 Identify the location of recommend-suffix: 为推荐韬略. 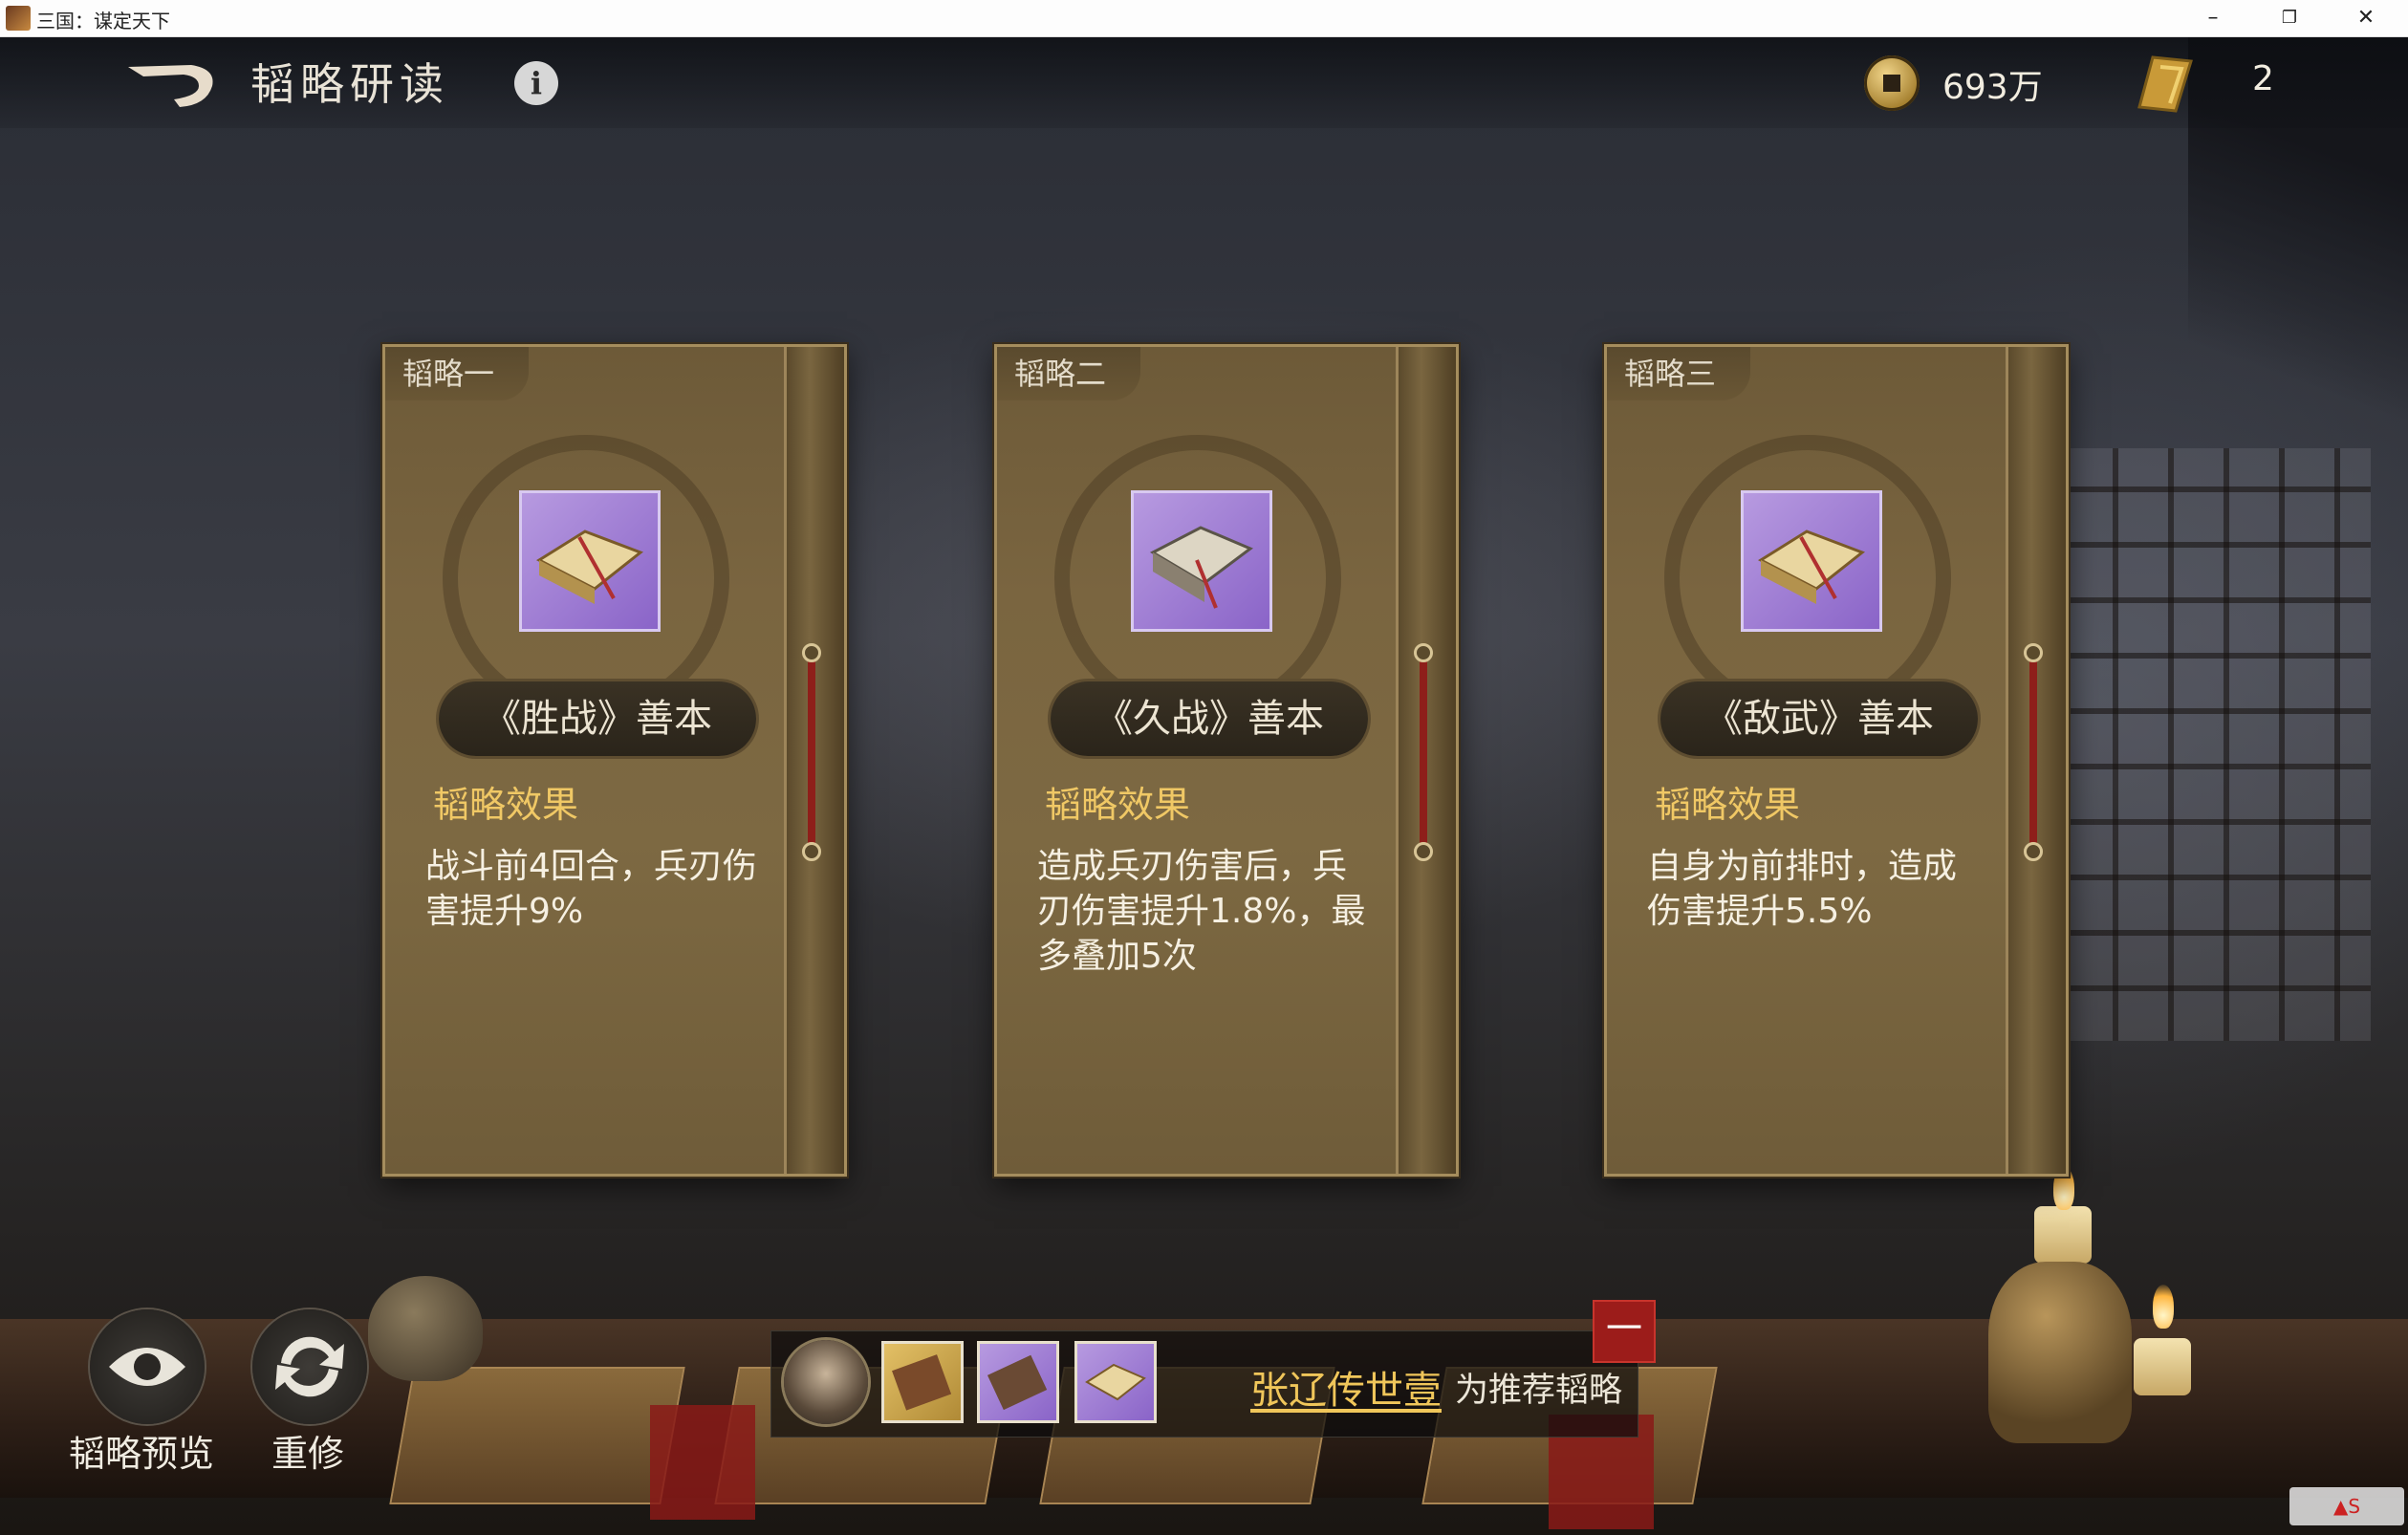
(1539, 1391).